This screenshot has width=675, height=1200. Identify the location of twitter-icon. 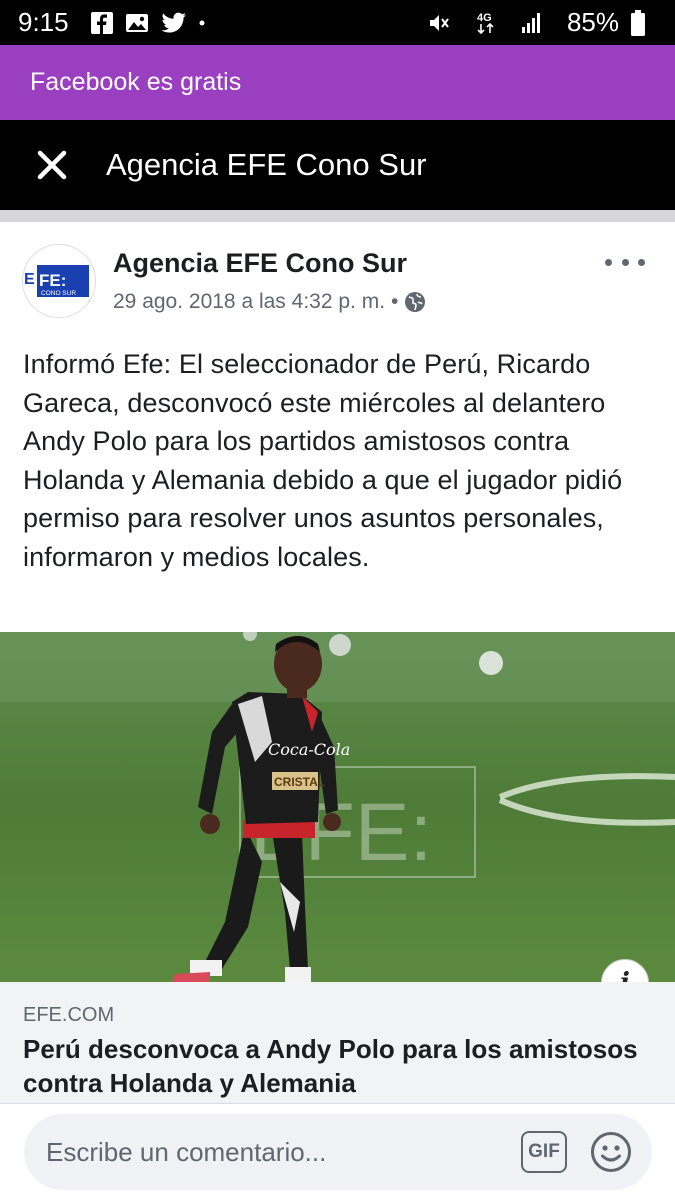
(174, 23).